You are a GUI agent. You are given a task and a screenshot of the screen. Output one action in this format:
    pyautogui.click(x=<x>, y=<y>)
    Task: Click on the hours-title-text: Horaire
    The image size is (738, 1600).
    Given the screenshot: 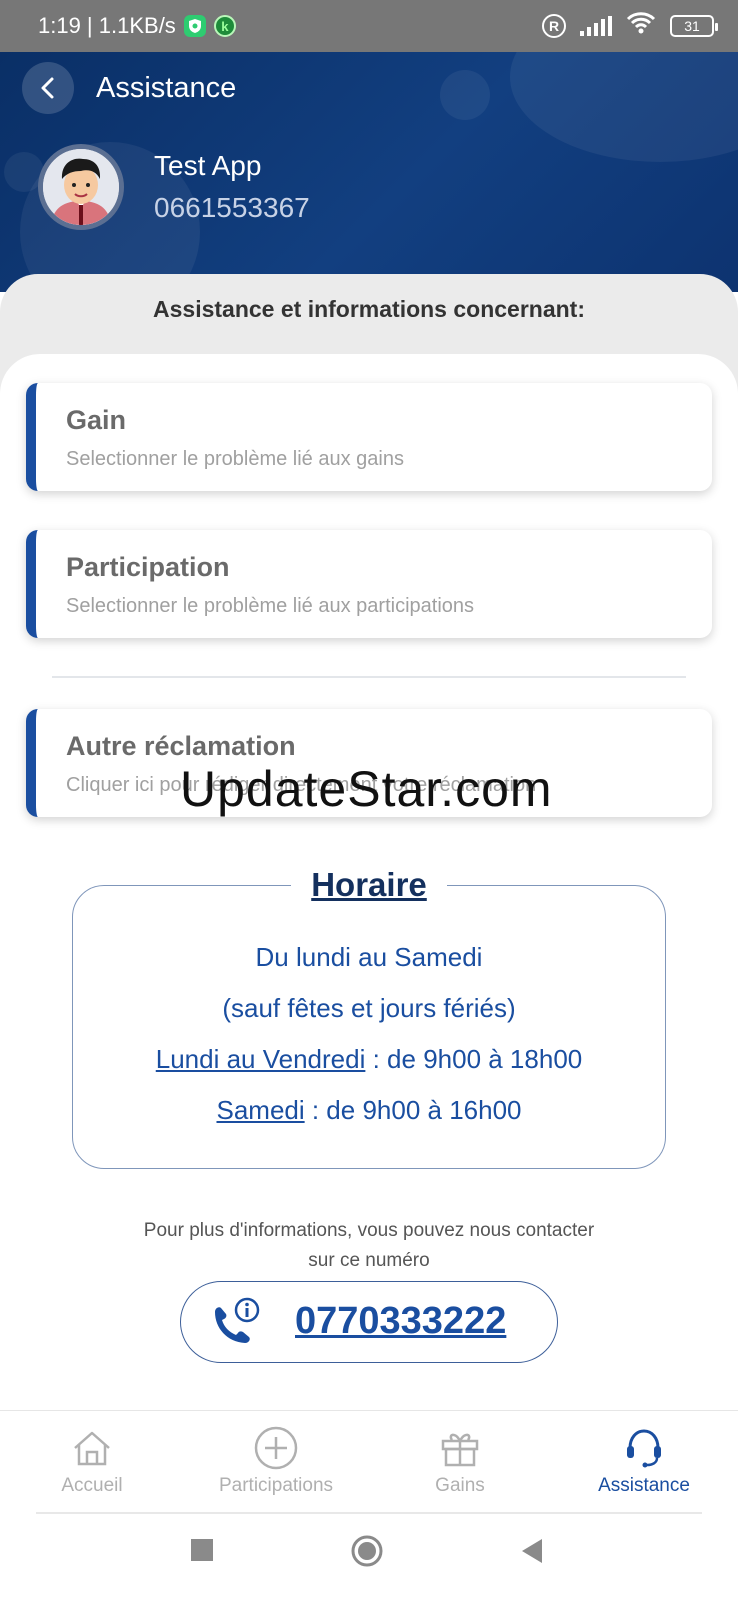 What is the action you would take?
    pyautogui.click(x=369, y=885)
    